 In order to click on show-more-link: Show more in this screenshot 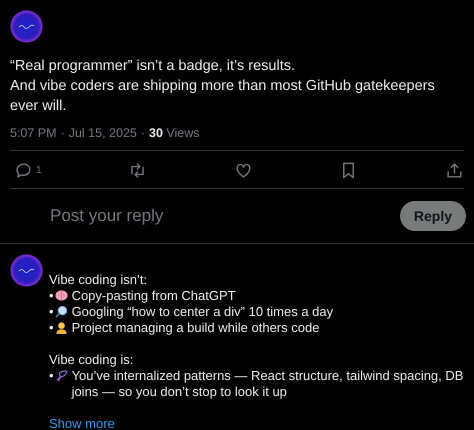, I will do `click(82, 423)`.